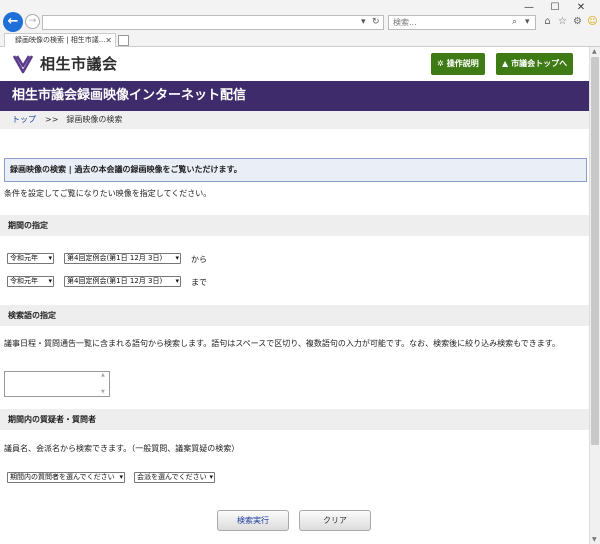 The width and height of the screenshot is (600, 544). I want to click on period-from-session-select: 第4回定例会(第1日 12月 3日) ▾, so click(122, 258).